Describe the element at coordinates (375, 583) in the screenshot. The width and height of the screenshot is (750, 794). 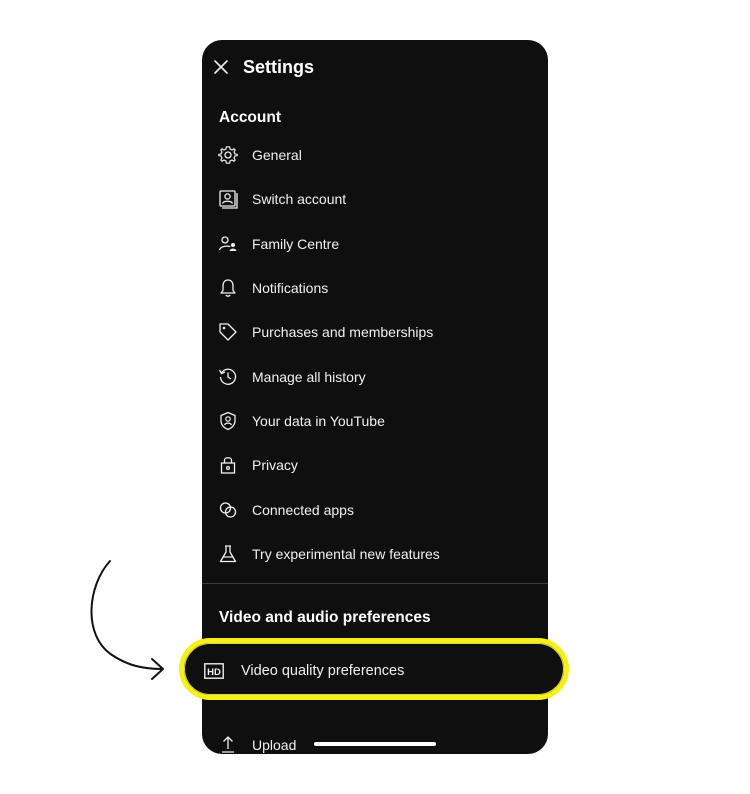
I see `section-divider` at that location.